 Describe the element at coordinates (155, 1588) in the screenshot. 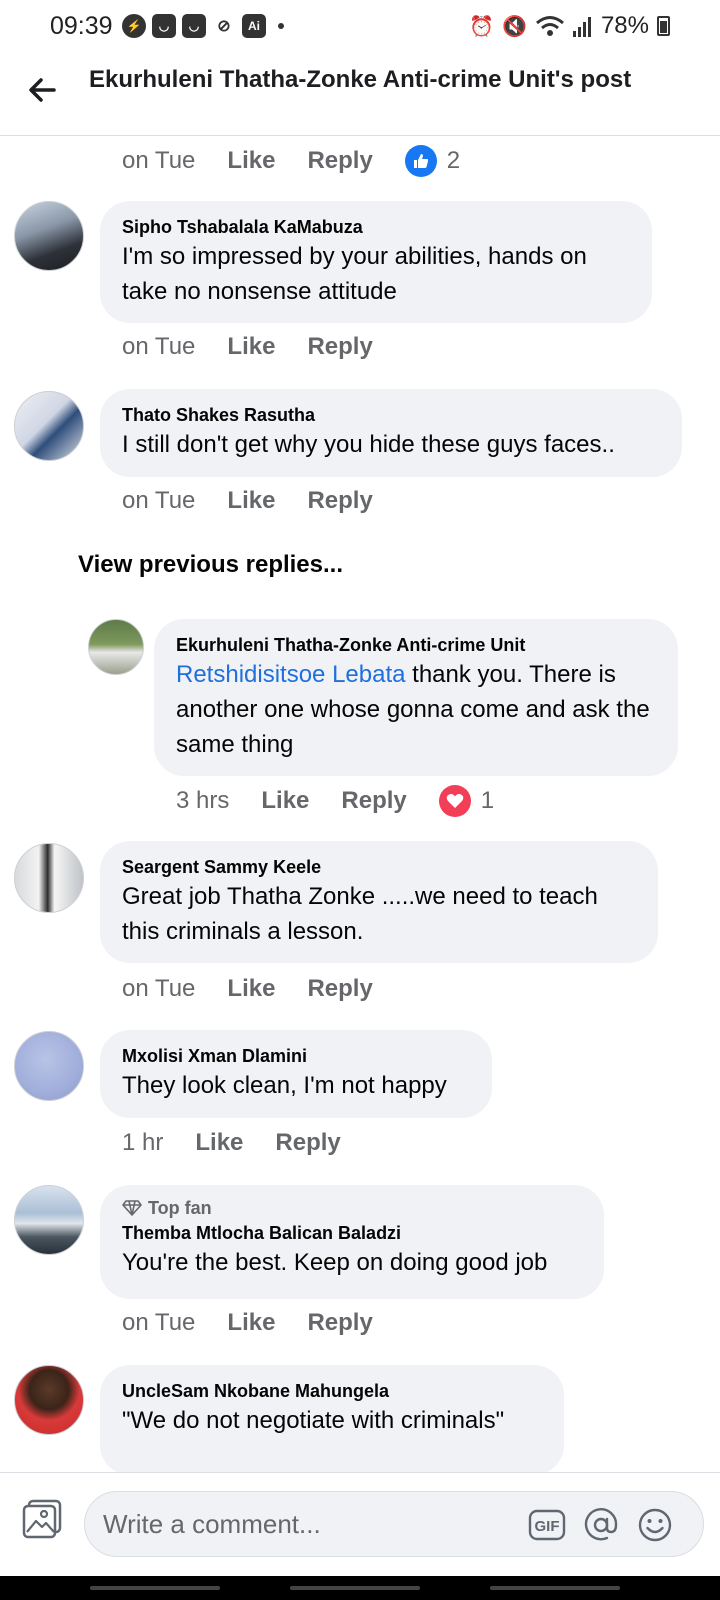

I see `recents-nav-button` at that location.